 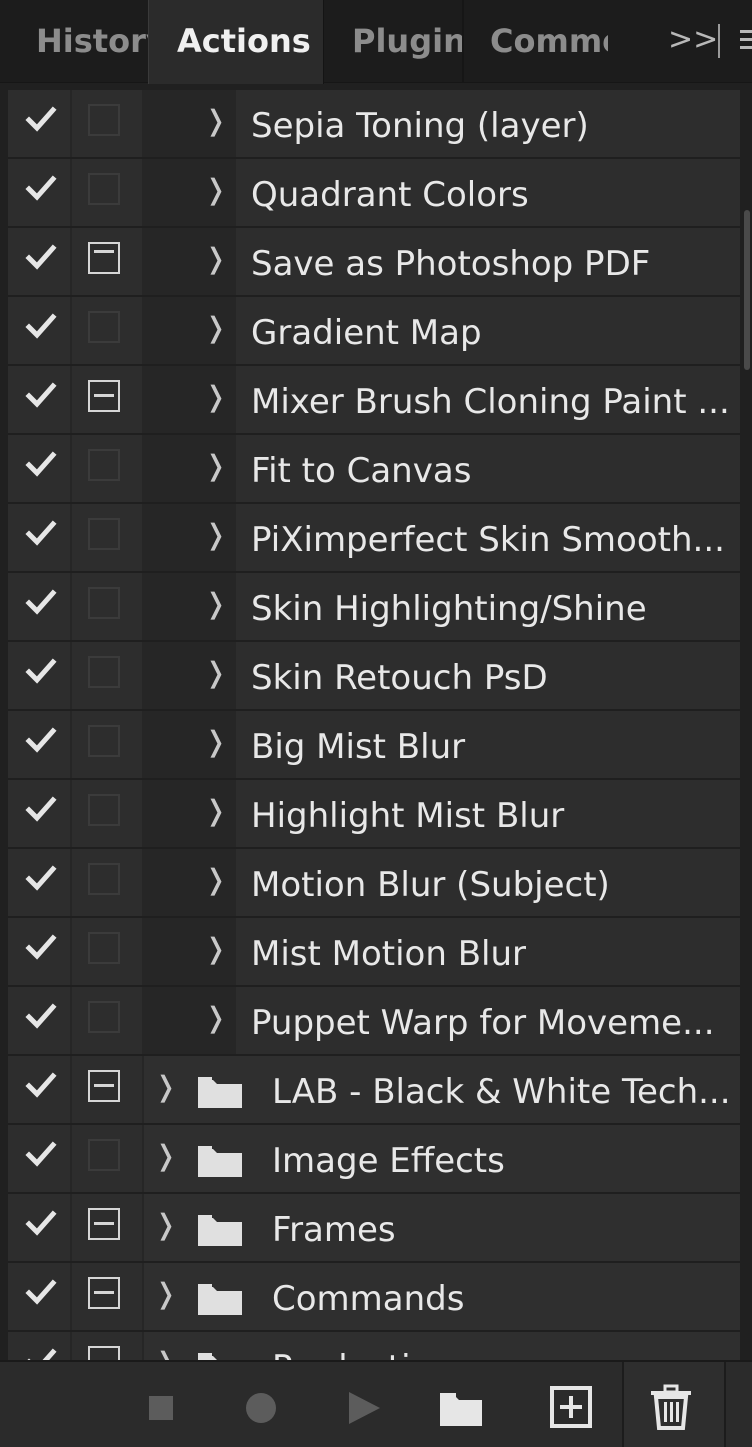 What do you see at coordinates (374, 607) in the screenshot?
I see `action-row: ❭ Skin Highlighting/Shine` at bounding box center [374, 607].